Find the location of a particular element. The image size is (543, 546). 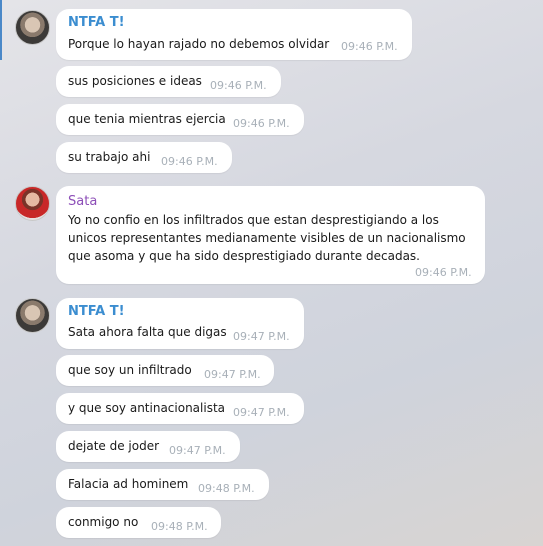

avatar-sata is located at coordinates (32, 203).